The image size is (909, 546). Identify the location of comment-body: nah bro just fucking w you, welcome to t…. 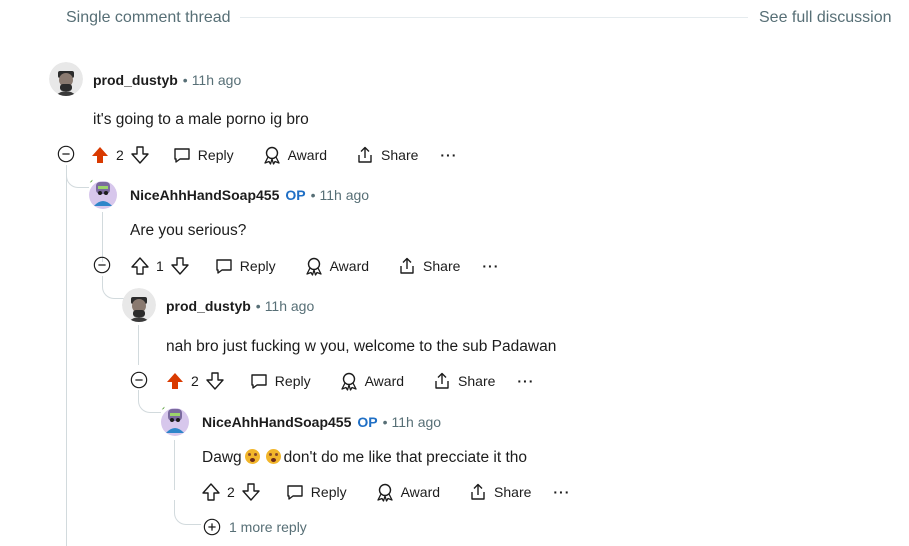
(361, 346).